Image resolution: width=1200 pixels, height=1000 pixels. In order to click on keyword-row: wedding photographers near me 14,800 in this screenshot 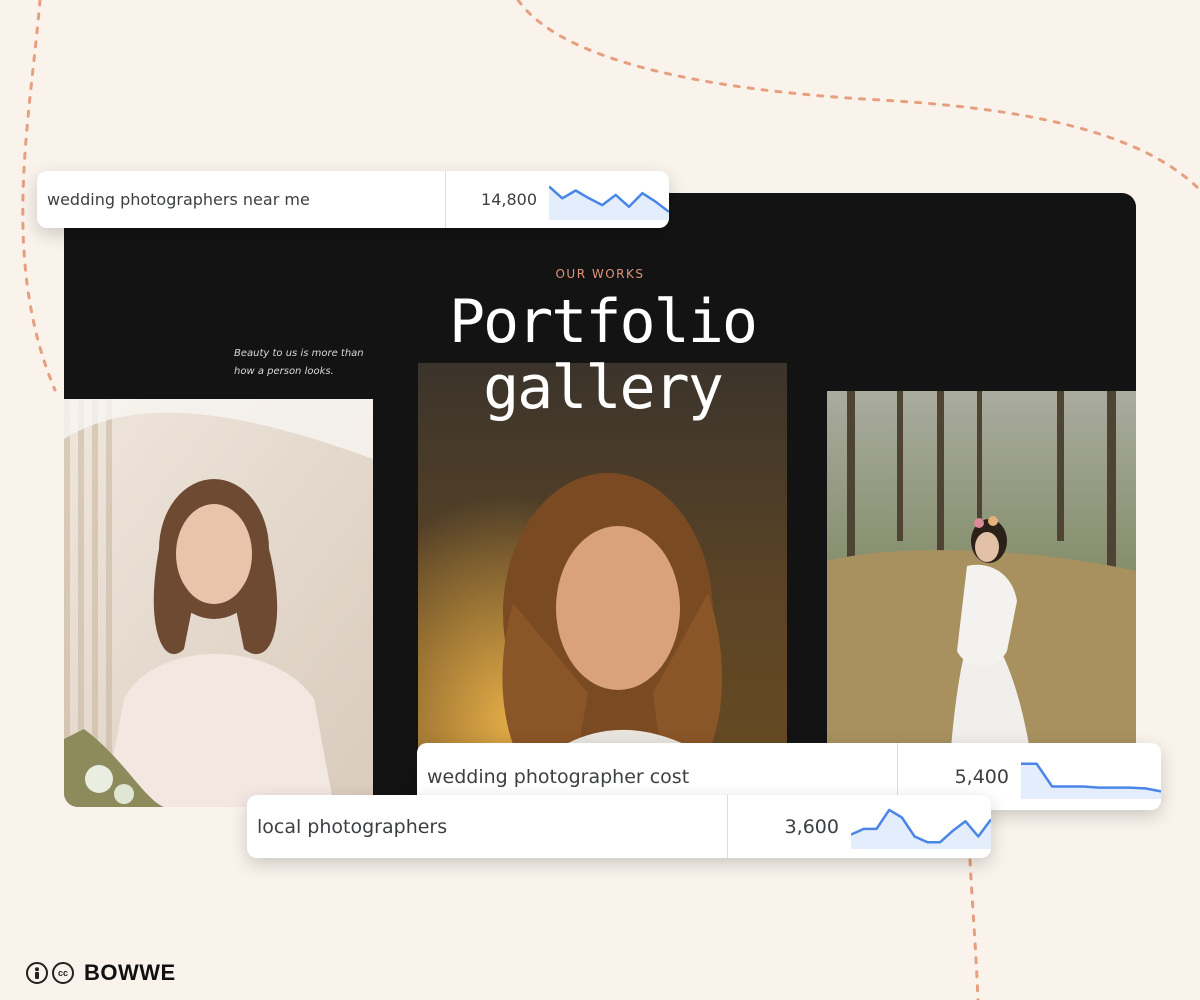, I will do `click(353, 199)`.